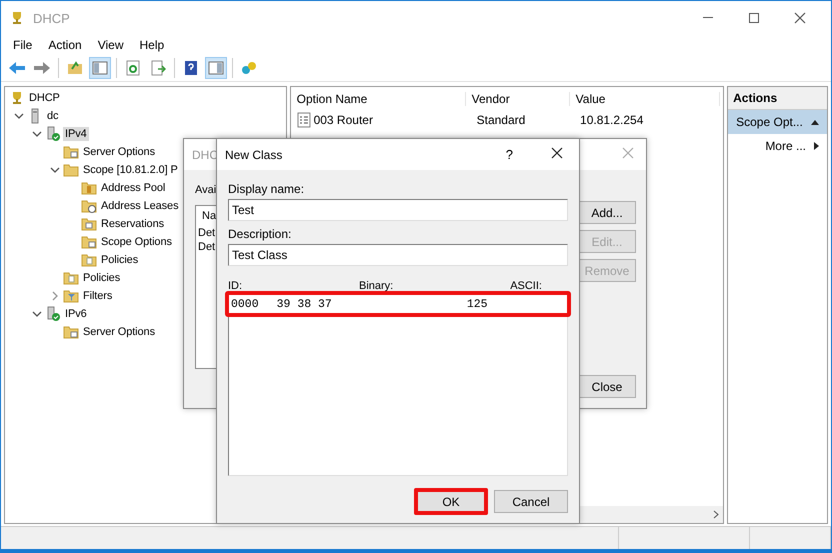 This screenshot has height=553, width=832. What do you see at coordinates (139, 206) in the screenshot?
I see `tree-item: Address Leases` at bounding box center [139, 206].